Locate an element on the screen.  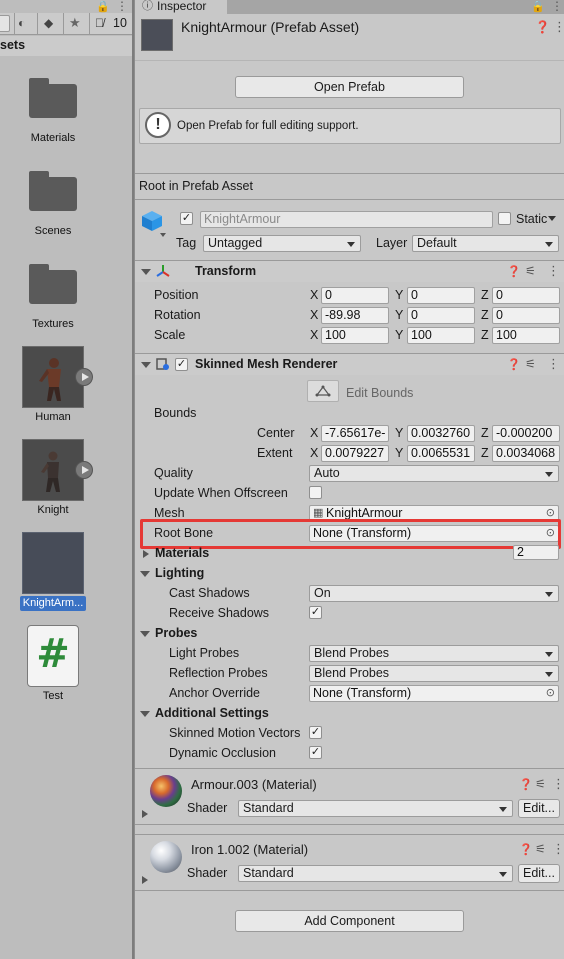
motion-vectors-checkbox: ✓ is located at coordinates (315, 732).